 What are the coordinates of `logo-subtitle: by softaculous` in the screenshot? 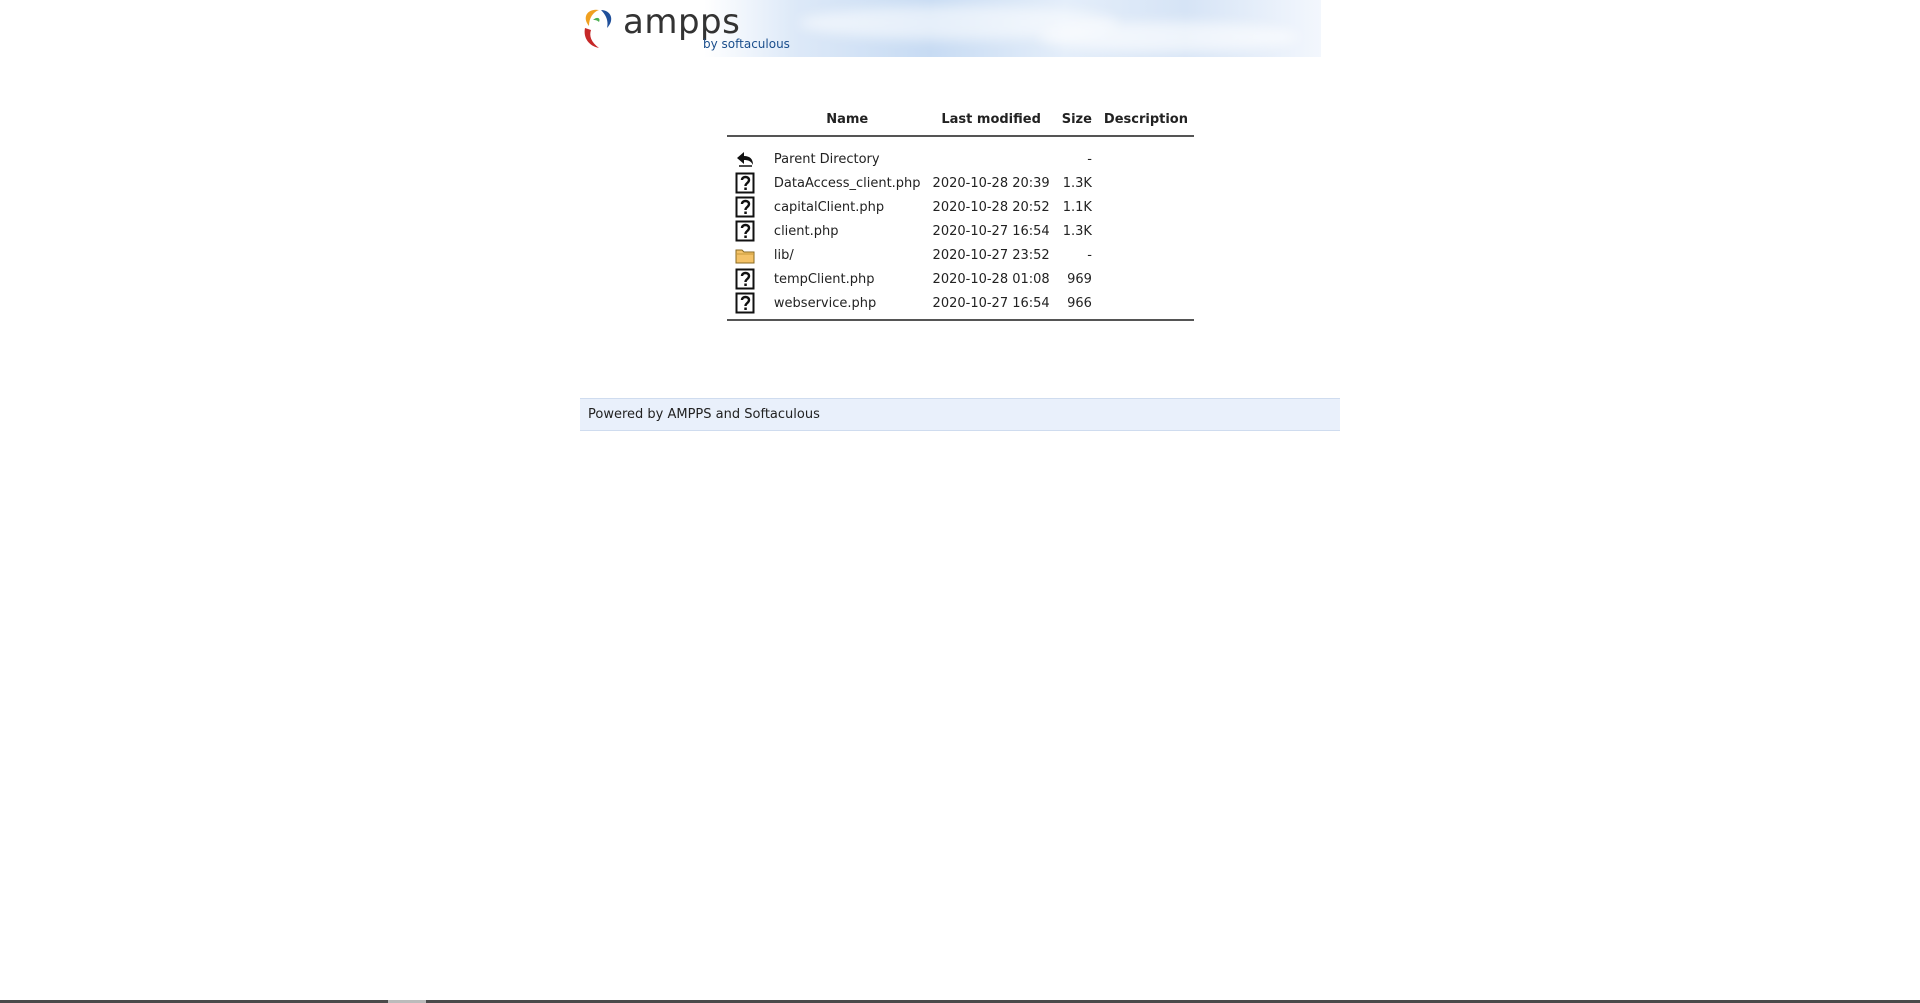 It's located at (746, 44).